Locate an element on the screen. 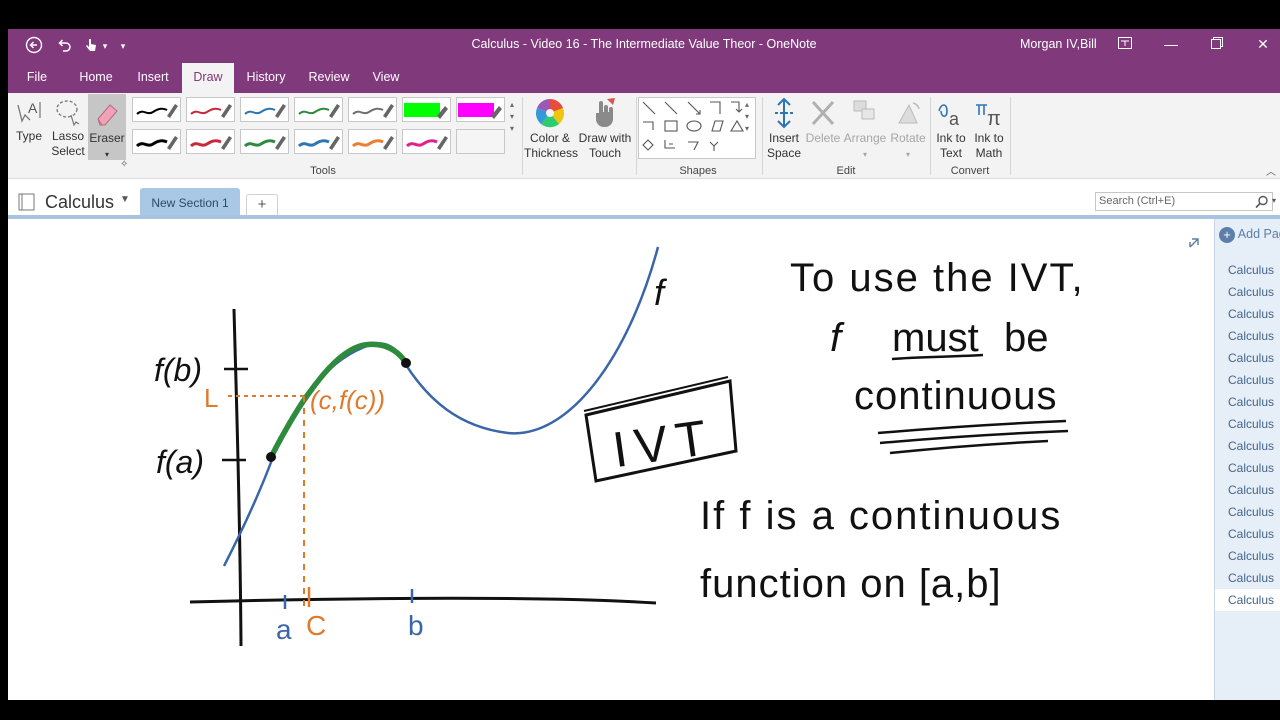  pen-gallery-scroll: ▴ ▾ ▾ is located at coordinates (512, 117).